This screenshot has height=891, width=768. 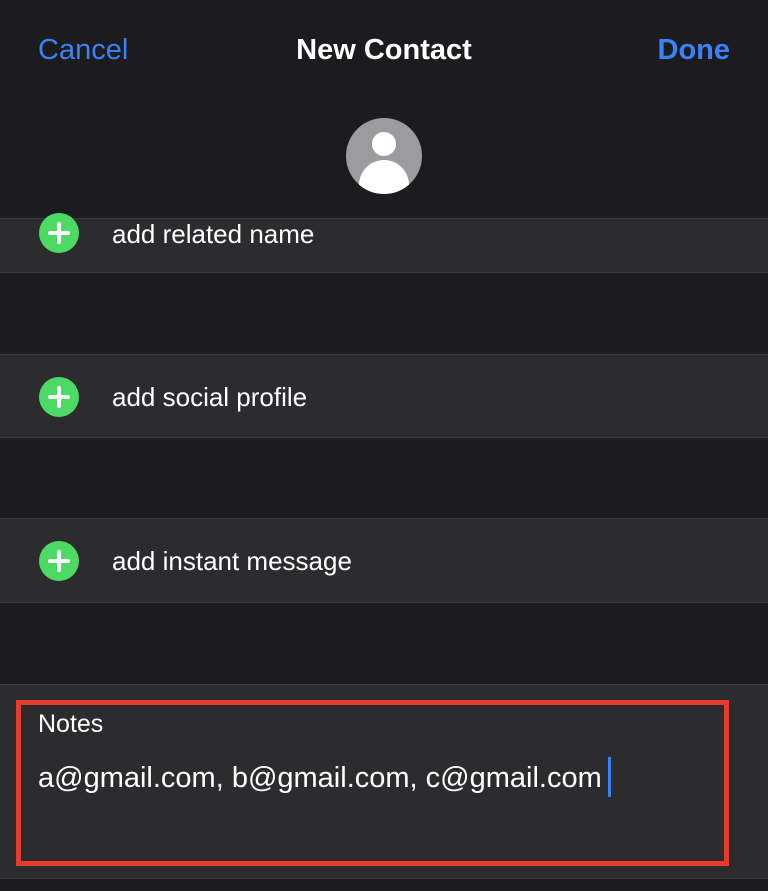 I want to click on avatar-head, so click(x=384, y=144).